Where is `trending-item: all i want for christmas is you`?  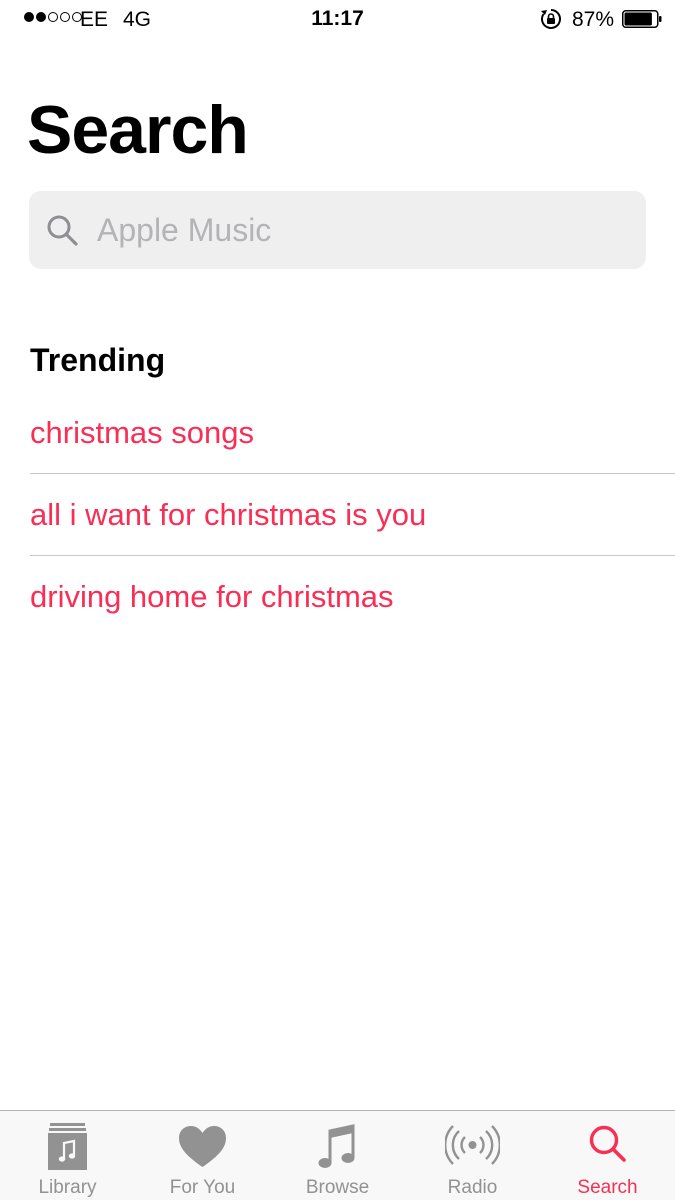 trending-item: all i want for christmas is you is located at coordinates (337, 514).